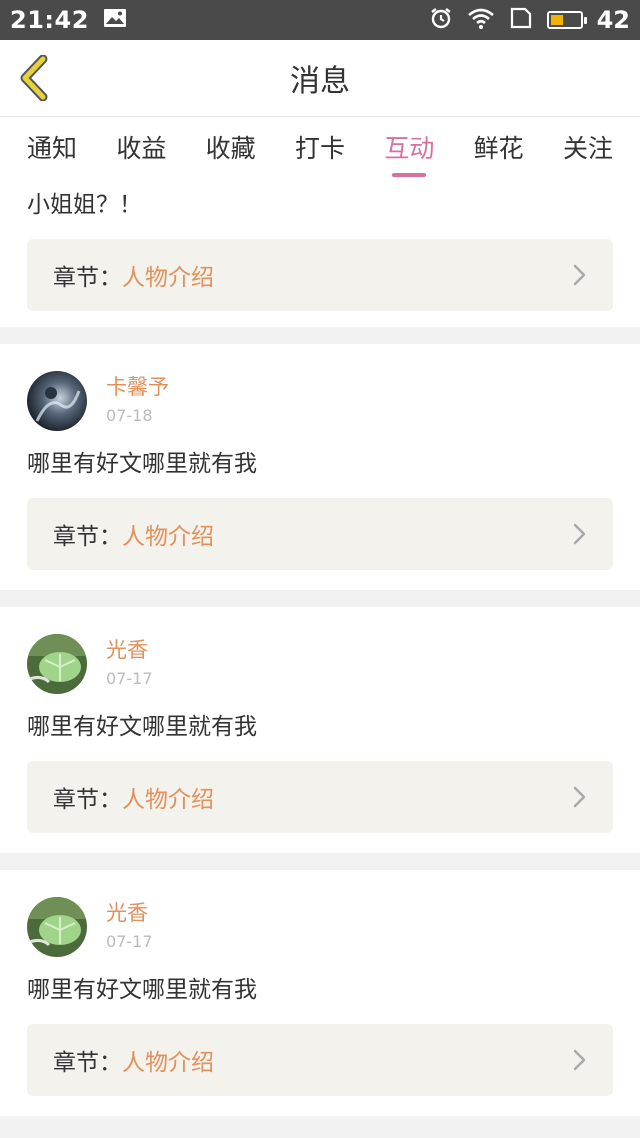  What do you see at coordinates (409, 147) in the screenshot?
I see `tab-interaction: 互动` at bounding box center [409, 147].